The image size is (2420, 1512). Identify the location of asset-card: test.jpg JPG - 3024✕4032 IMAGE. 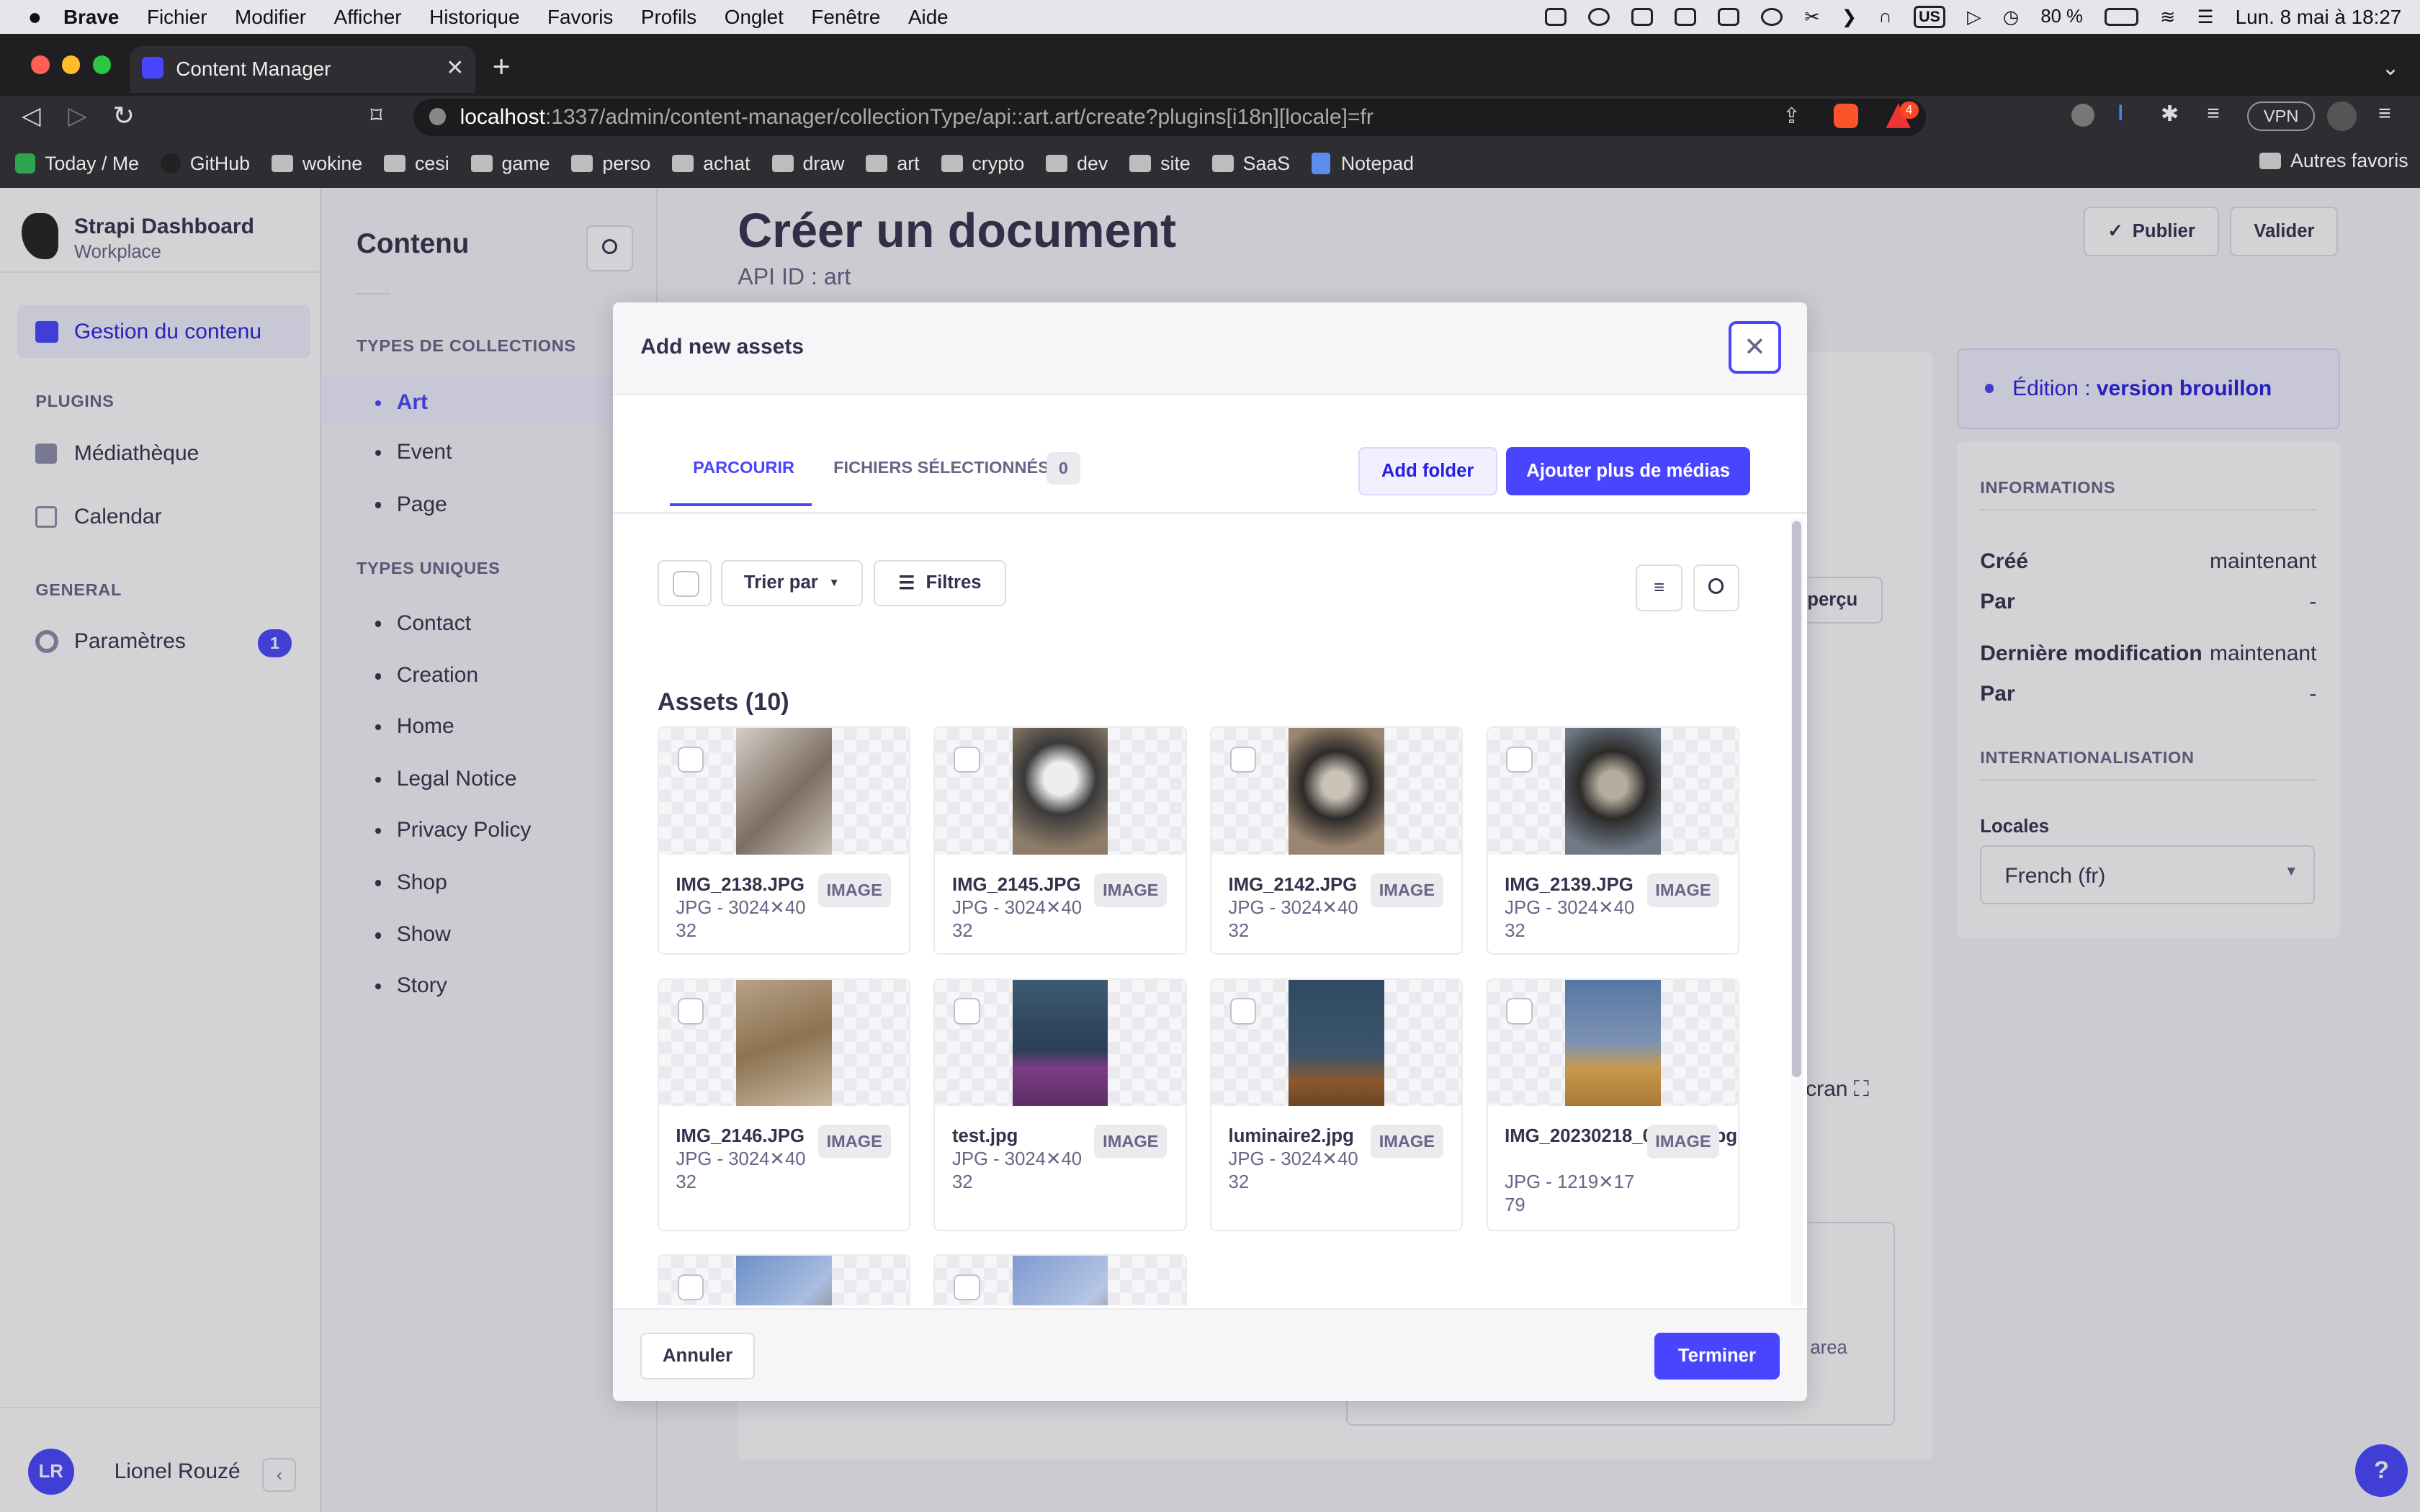
(1060, 1104).